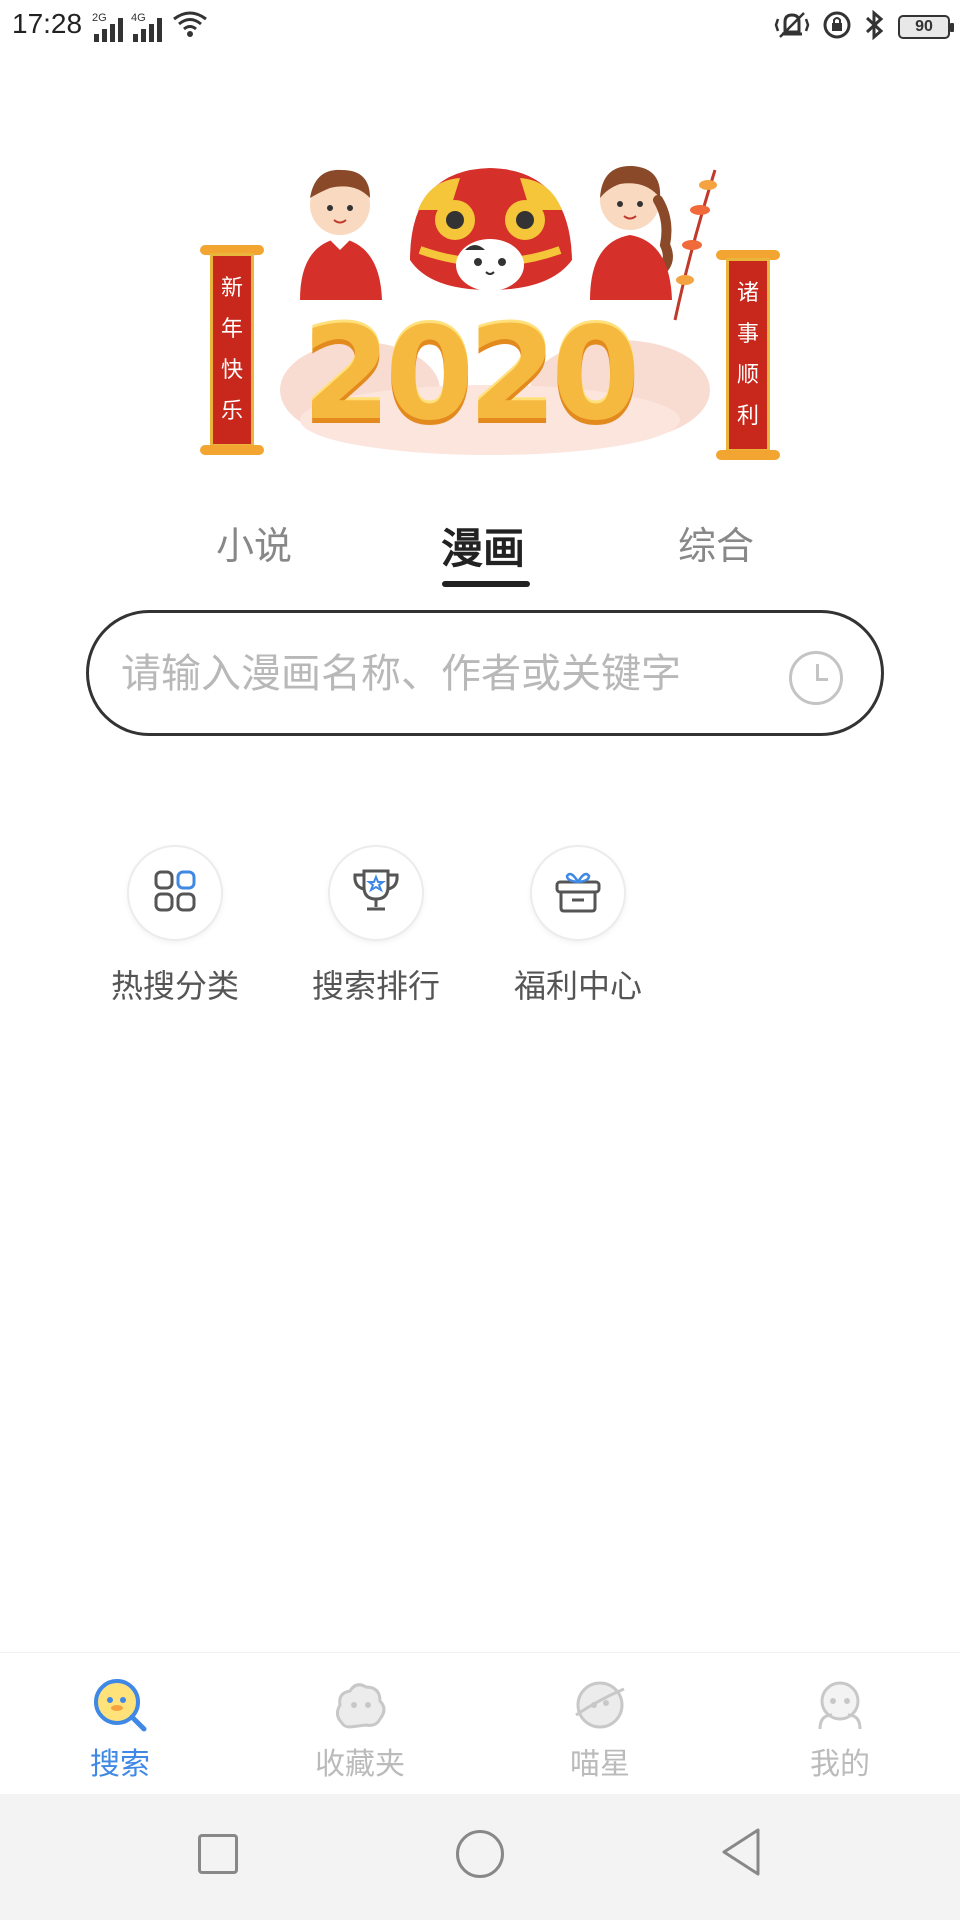 The width and height of the screenshot is (960, 1920). I want to click on gift-icon, so click(578, 893).